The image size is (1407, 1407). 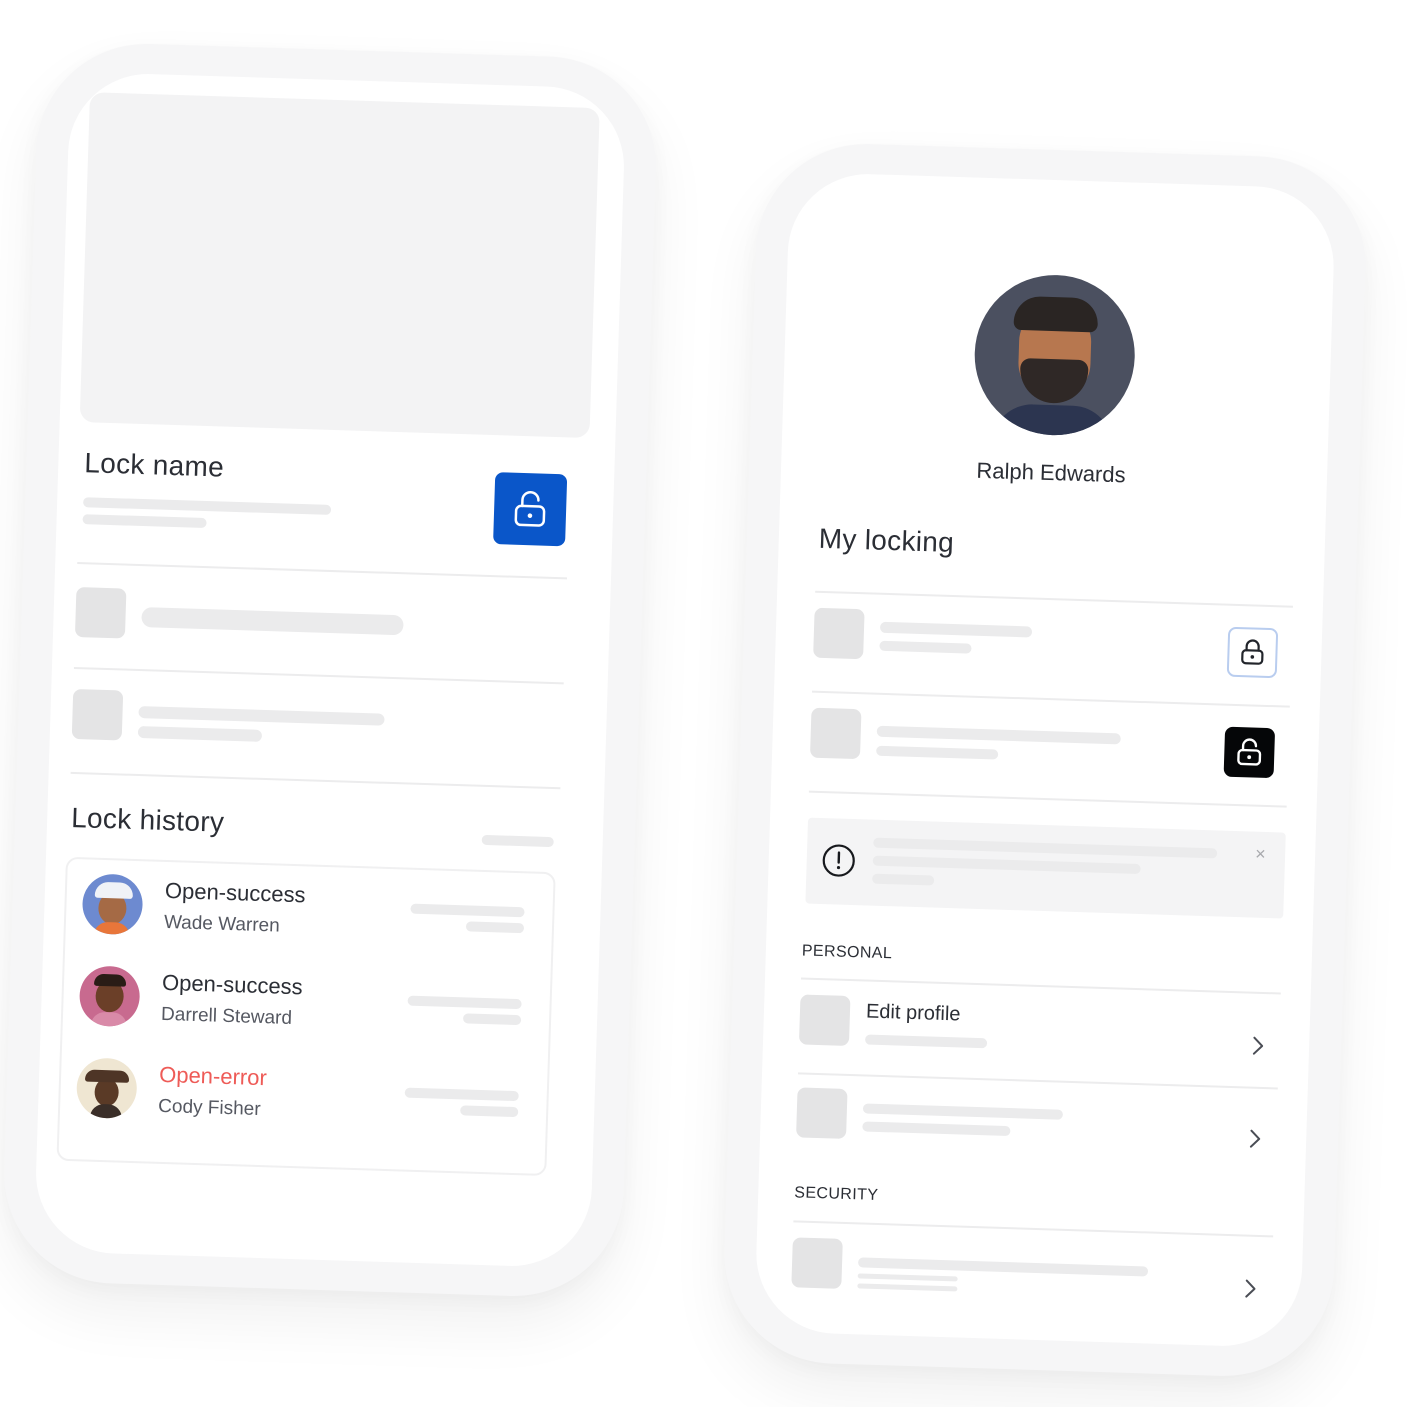 I want to click on alert-close-button: ×, so click(x=1260, y=854).